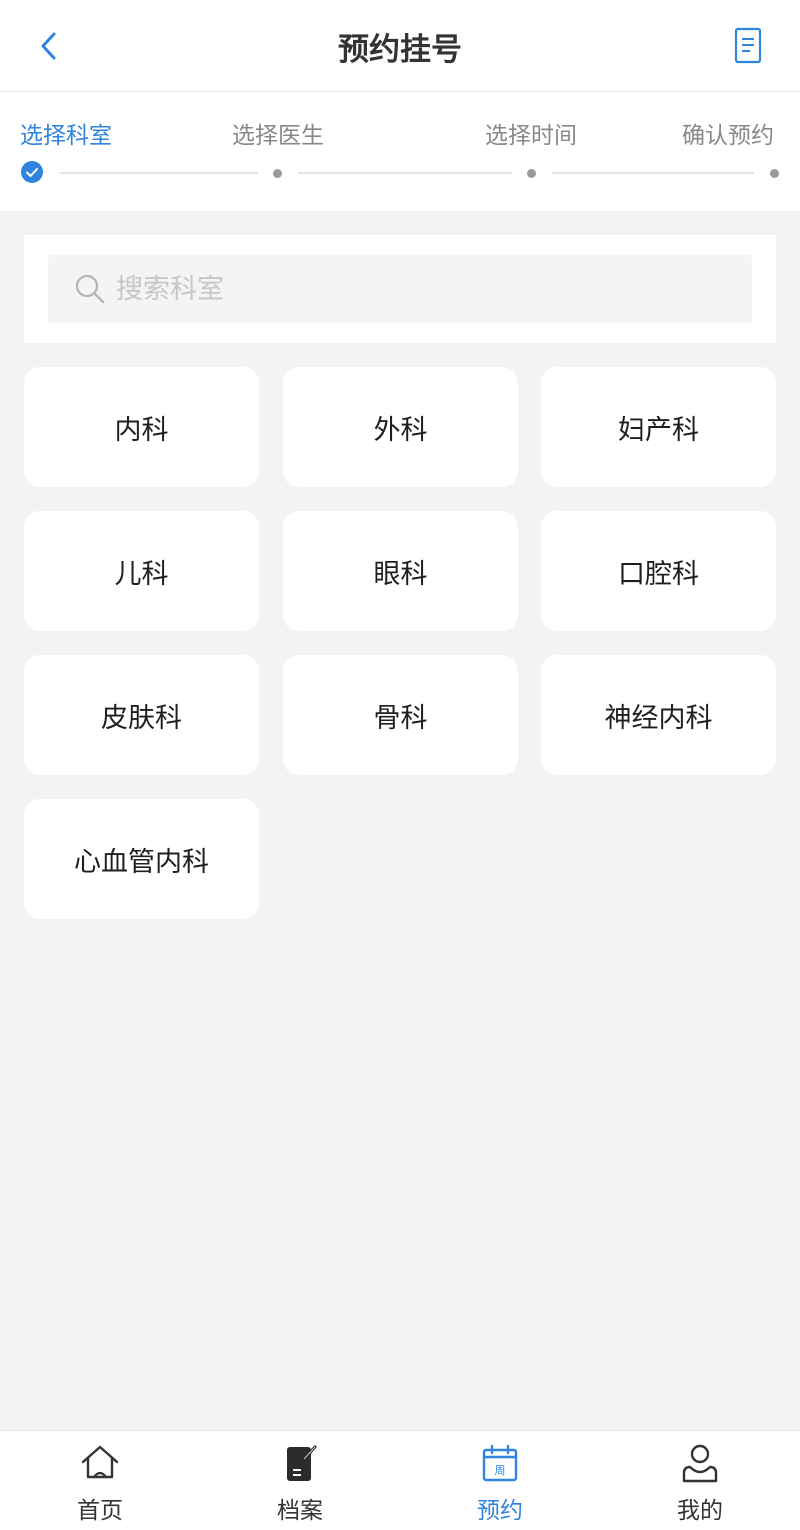  I want to click on calendar-icon: 周, so click(500, 1463).